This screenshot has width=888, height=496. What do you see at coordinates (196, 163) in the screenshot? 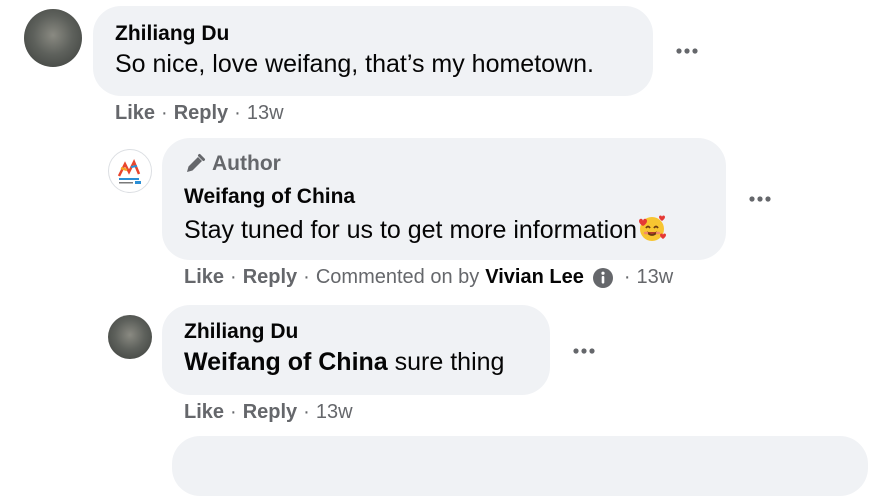
I see `pencil-icon` at bounding box center [196, 163].